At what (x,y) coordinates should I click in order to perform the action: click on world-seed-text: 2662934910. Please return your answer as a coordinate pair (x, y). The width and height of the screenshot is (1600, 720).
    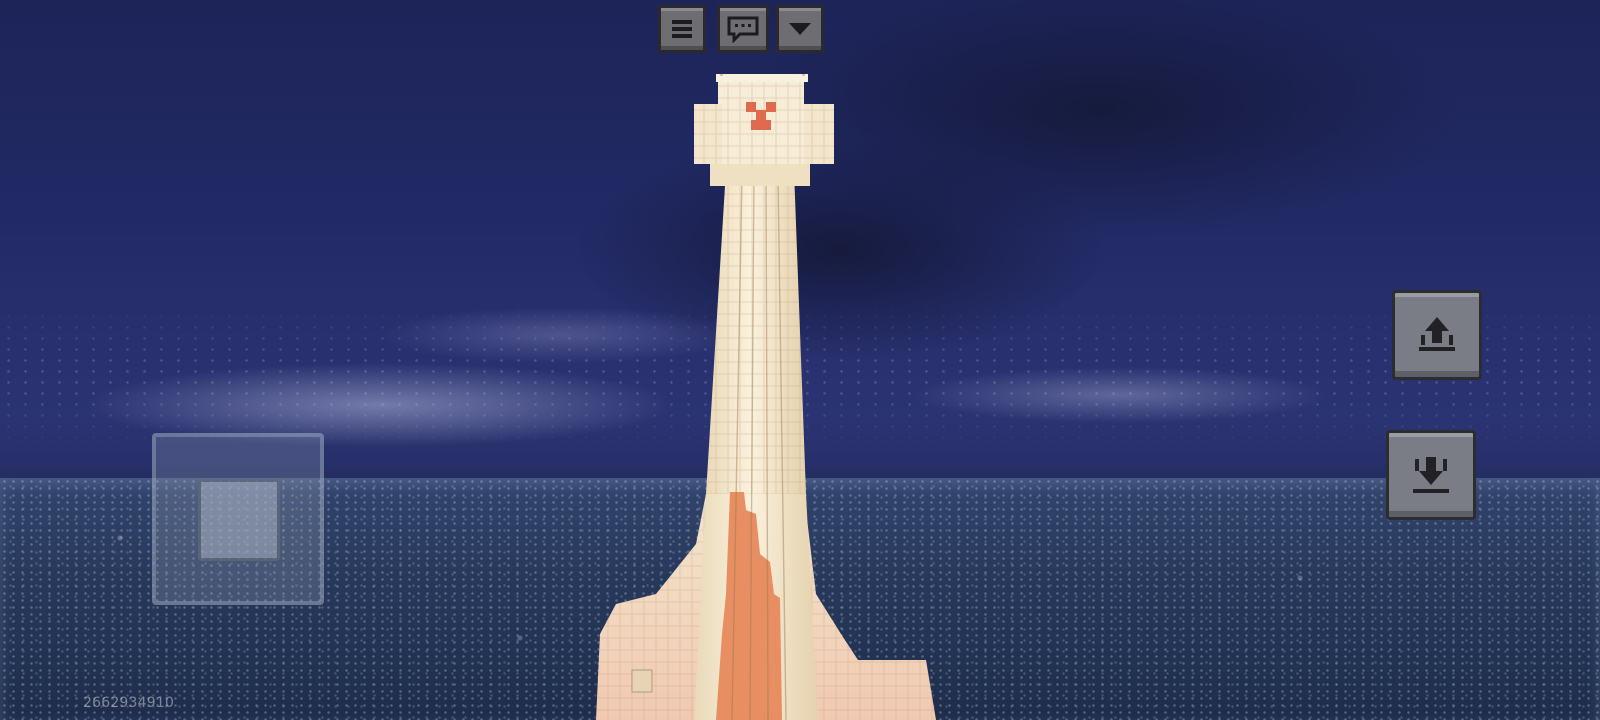
    Looking at the image, I should click on (129, 703).